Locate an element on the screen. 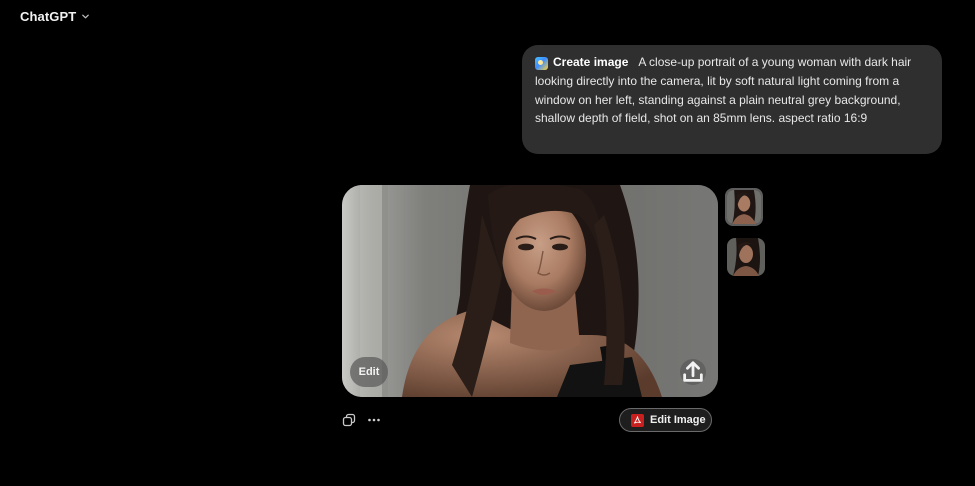 The image size is (975, 486). share-button is located at coordinates (693, 372).